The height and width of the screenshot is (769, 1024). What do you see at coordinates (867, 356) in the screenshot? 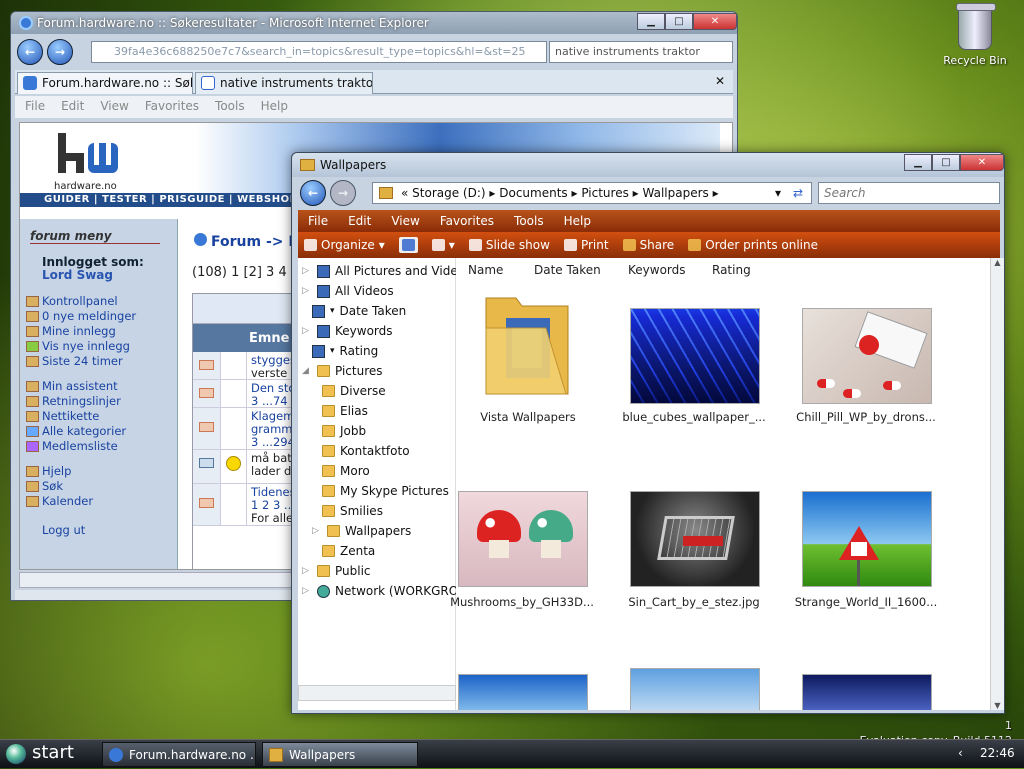
I see `chill-pill-thumbnail` at bounding box center [867, 356].